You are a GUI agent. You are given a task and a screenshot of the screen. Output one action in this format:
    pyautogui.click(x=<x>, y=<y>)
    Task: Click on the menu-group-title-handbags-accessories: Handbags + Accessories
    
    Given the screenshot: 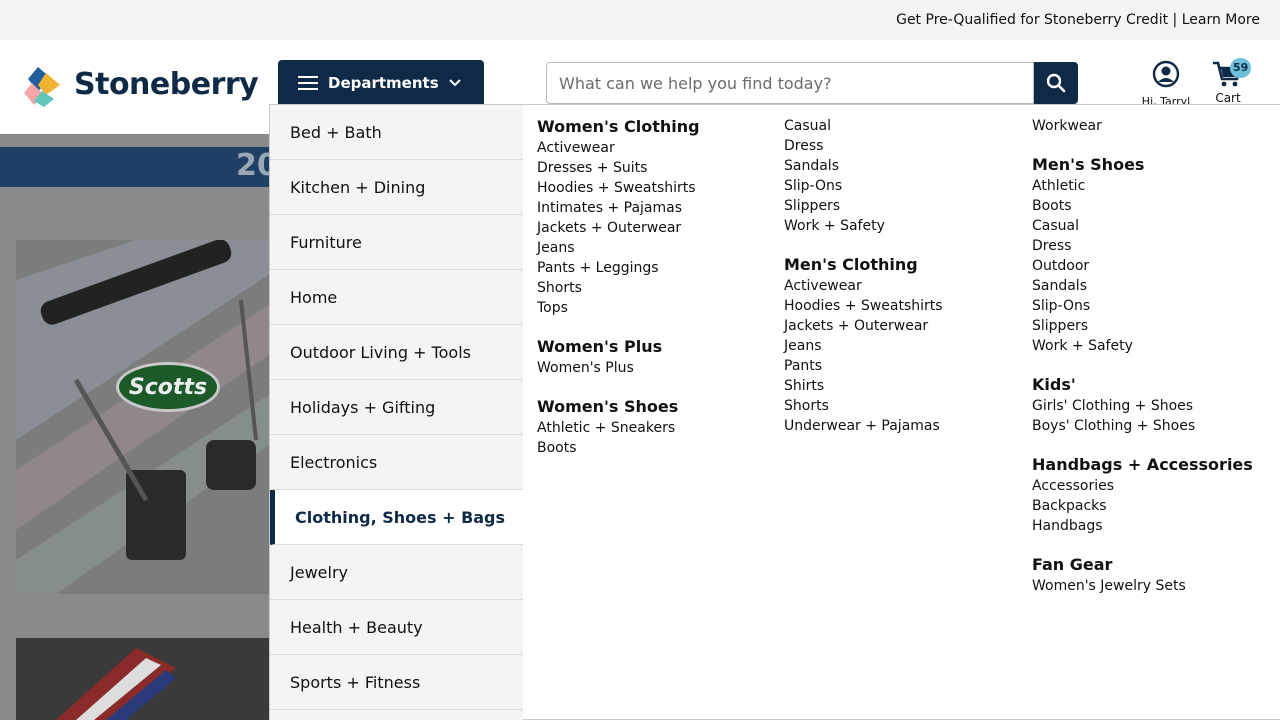 What is the action you would take?
    pyautogui.click(x=1152, y=465)
    